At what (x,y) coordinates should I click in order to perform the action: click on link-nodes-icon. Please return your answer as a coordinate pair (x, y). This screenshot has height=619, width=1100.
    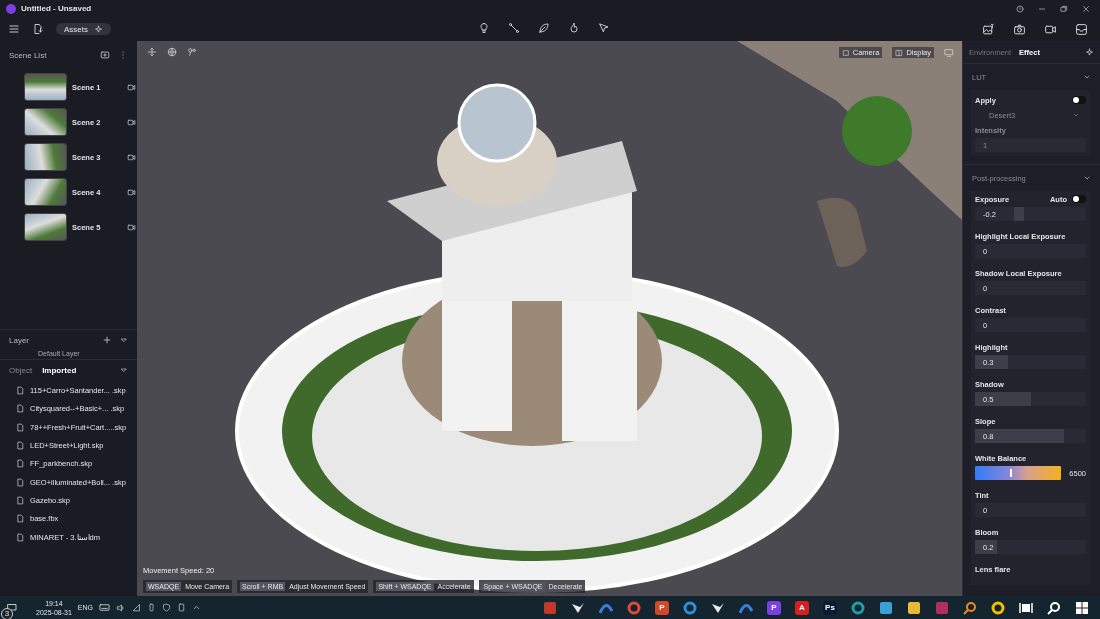
    Looking at the image, I should click on (192, 52).